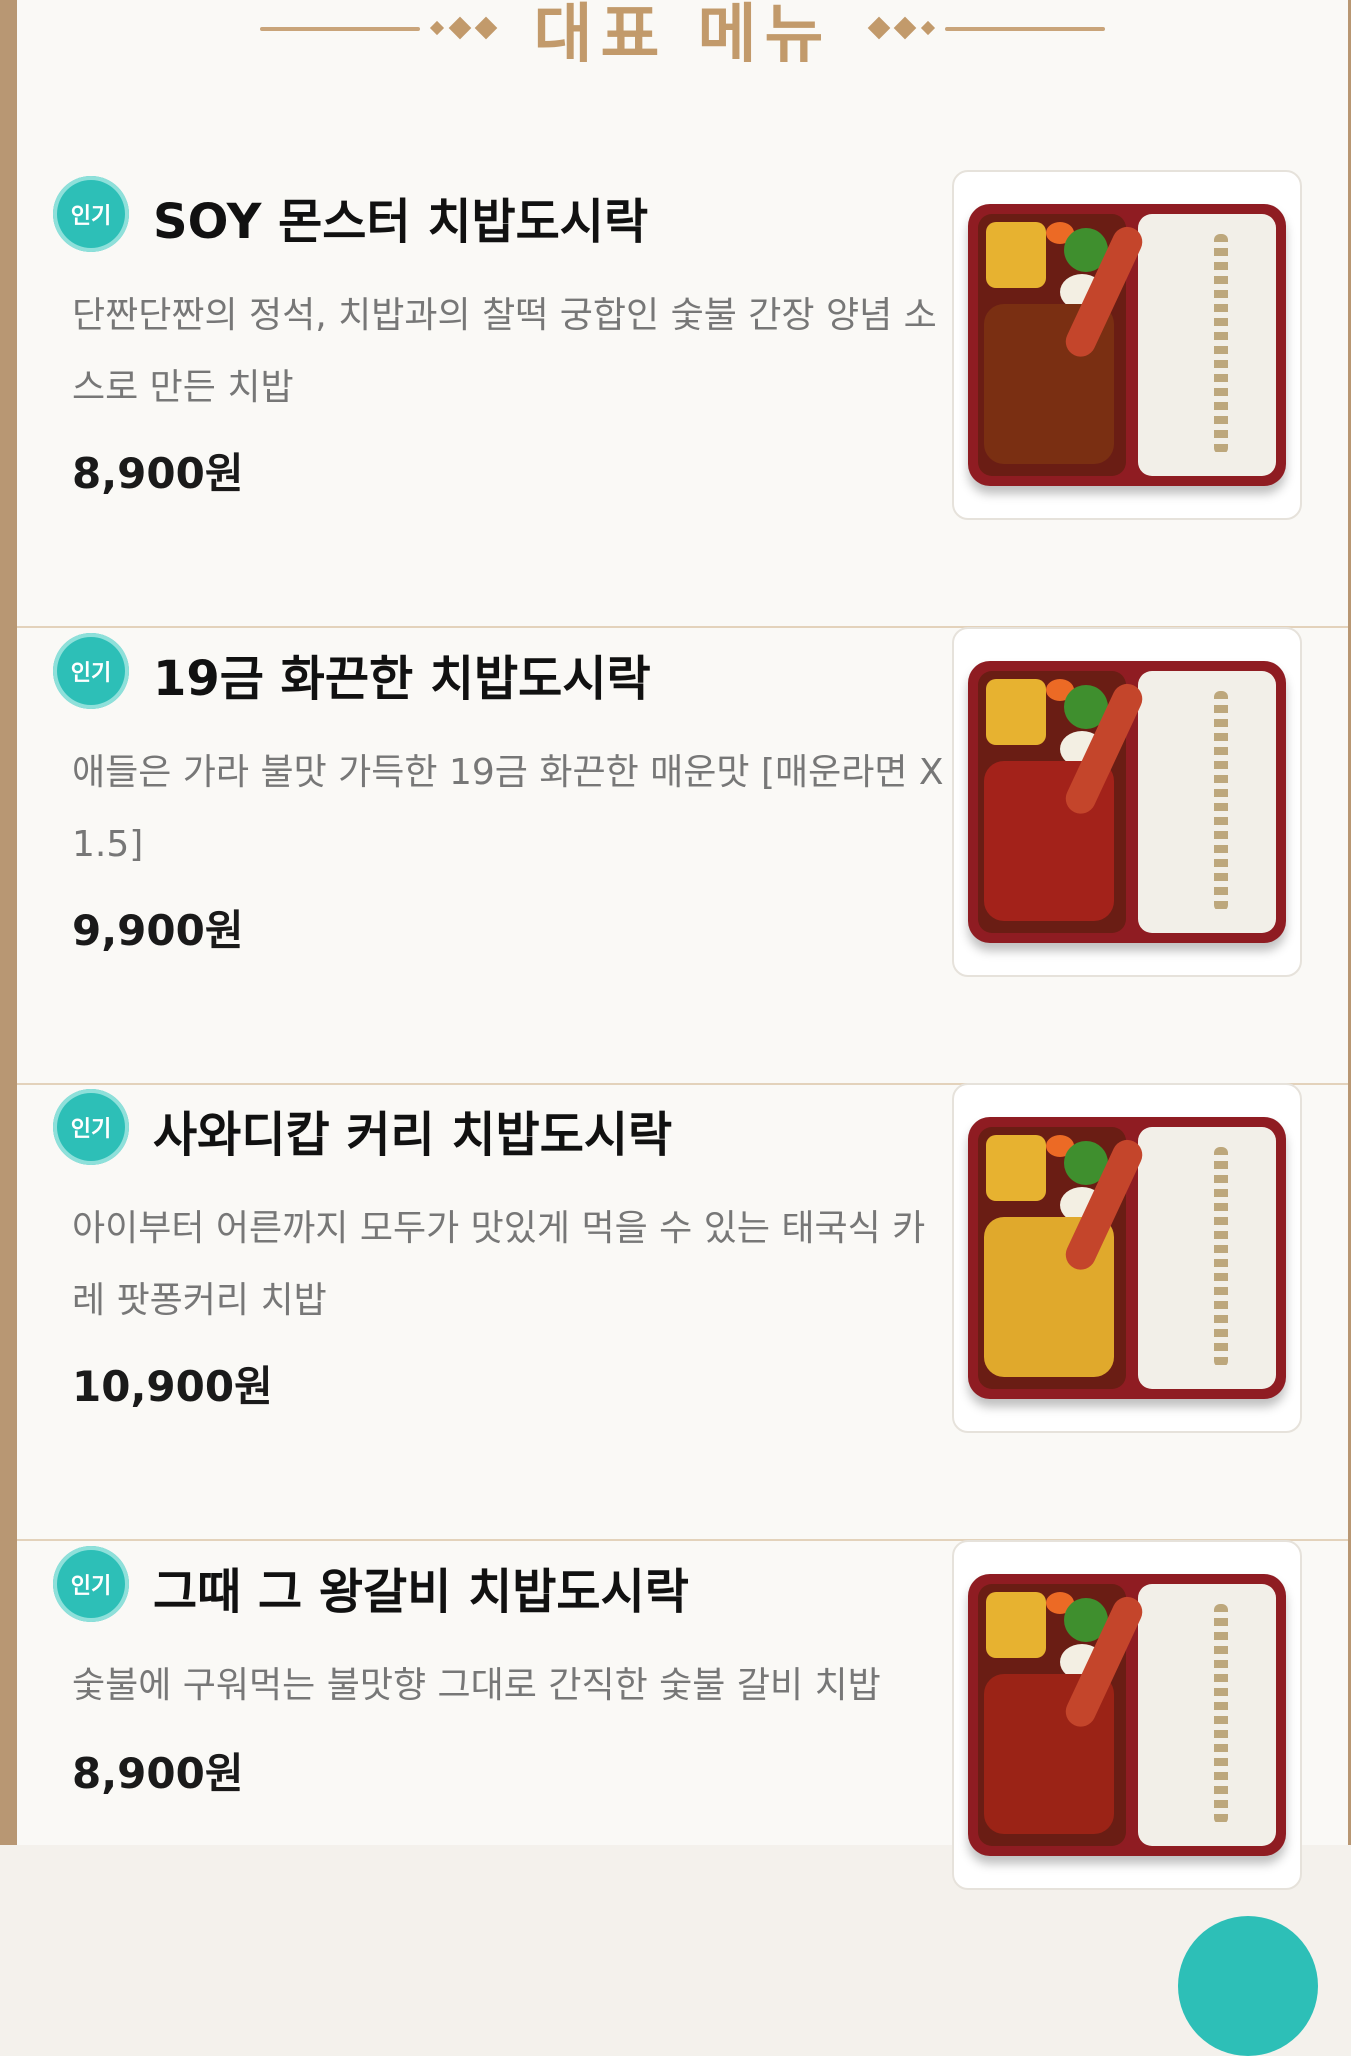 This screenshot has height=2056, width=1351. I want to click on header-ornament-right, so click(982, 27).